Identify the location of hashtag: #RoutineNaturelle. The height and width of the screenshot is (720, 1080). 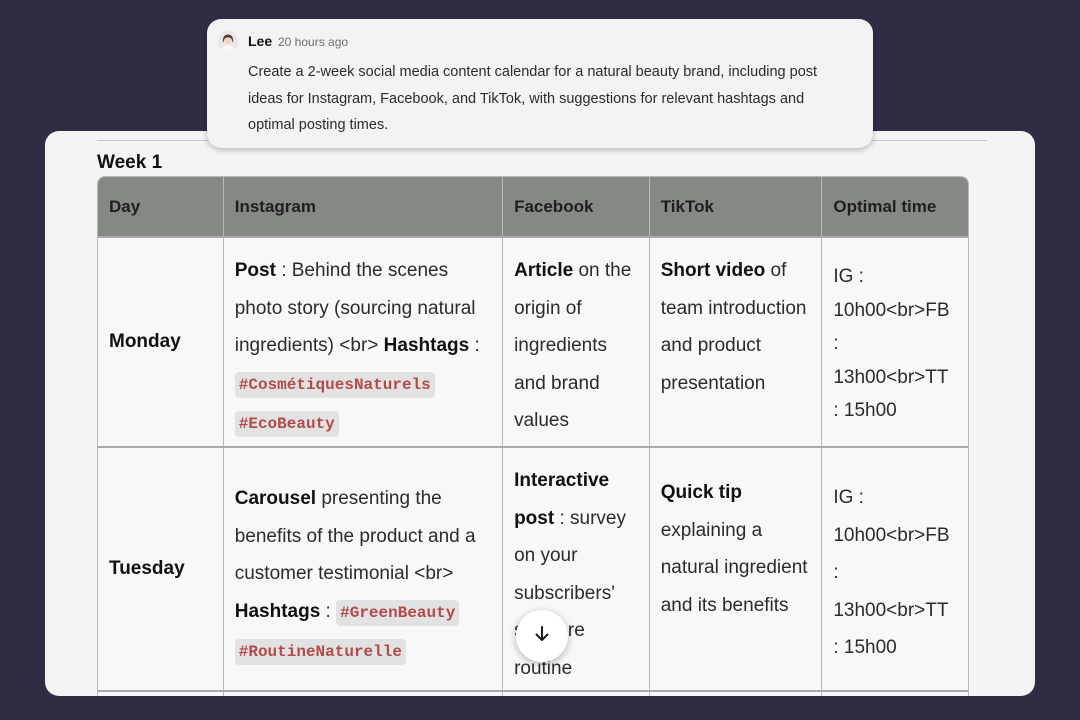
(320, 652).